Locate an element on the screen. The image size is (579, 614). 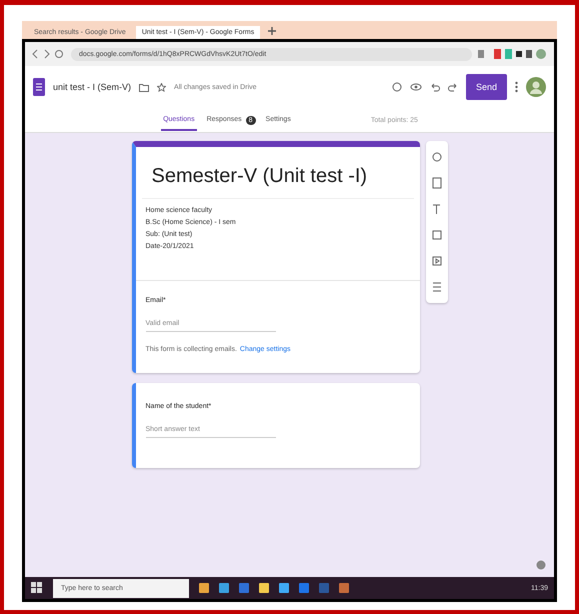
star-icon is located at coordinates (161, 87).